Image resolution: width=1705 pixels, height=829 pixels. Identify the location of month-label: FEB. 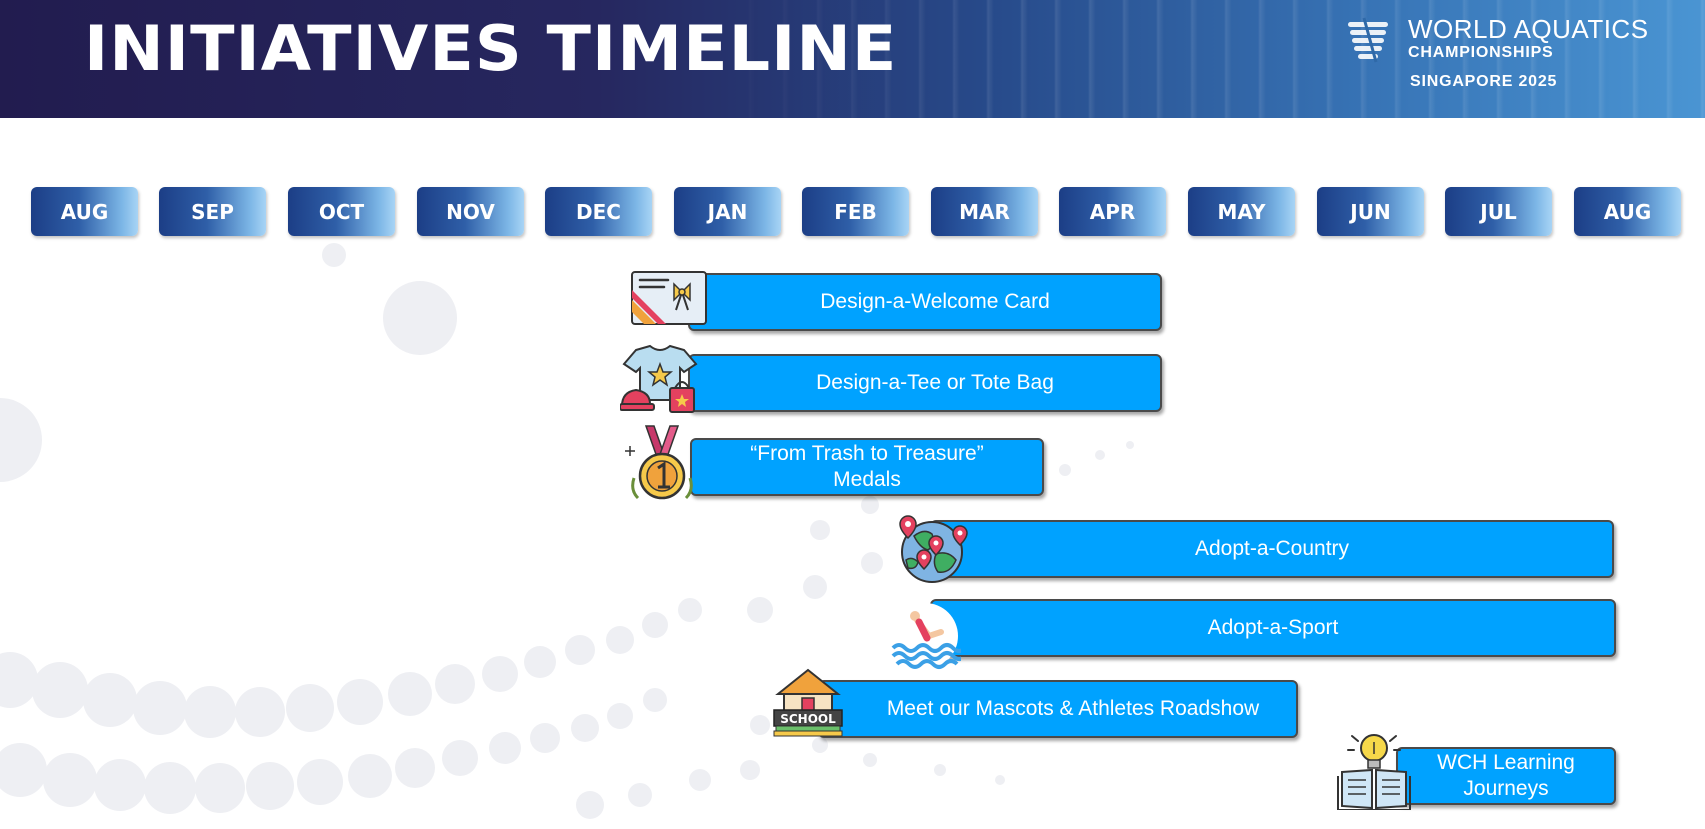
(855, 211).